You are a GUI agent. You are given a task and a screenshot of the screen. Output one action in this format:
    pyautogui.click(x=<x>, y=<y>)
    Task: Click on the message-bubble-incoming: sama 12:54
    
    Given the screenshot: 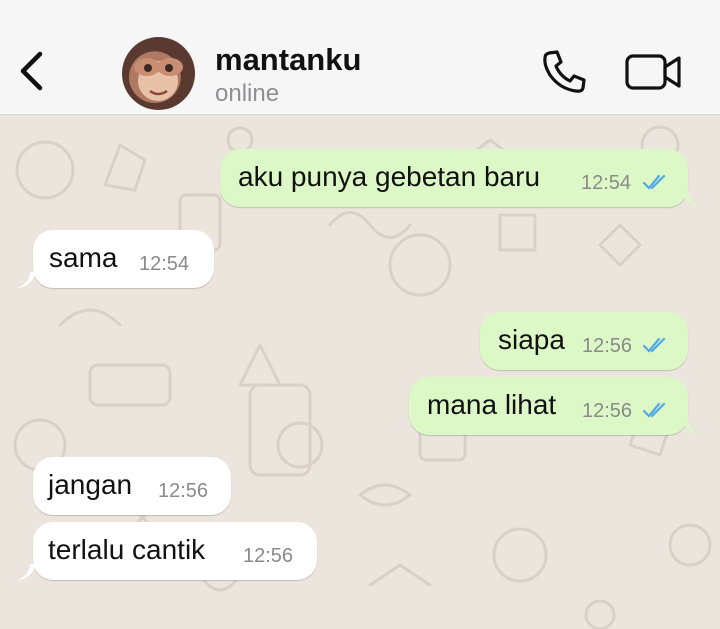 What is the action you would take?
    pyautogui.click(x=123, y=259)
    